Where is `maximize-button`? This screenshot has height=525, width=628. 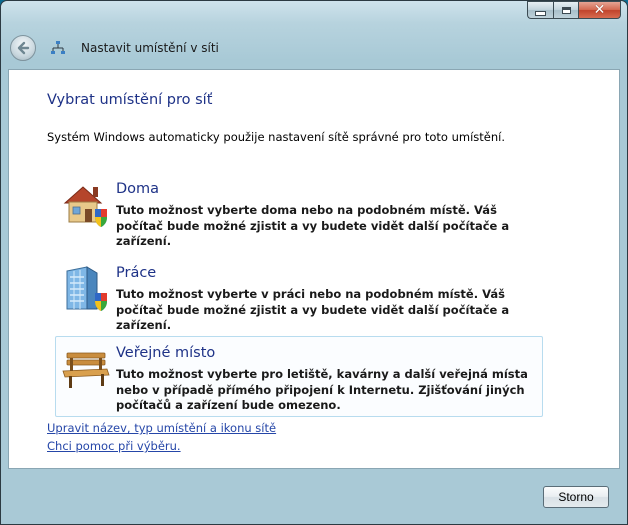
maximize-button is located at coordinates (565, 10).